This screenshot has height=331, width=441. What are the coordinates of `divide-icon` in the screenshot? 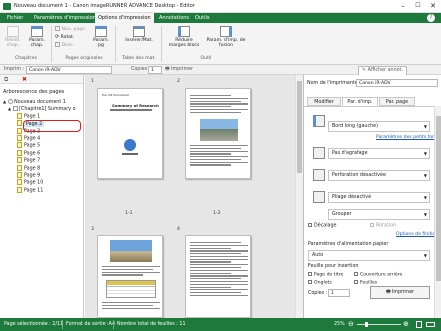 It's located at (57, 44).